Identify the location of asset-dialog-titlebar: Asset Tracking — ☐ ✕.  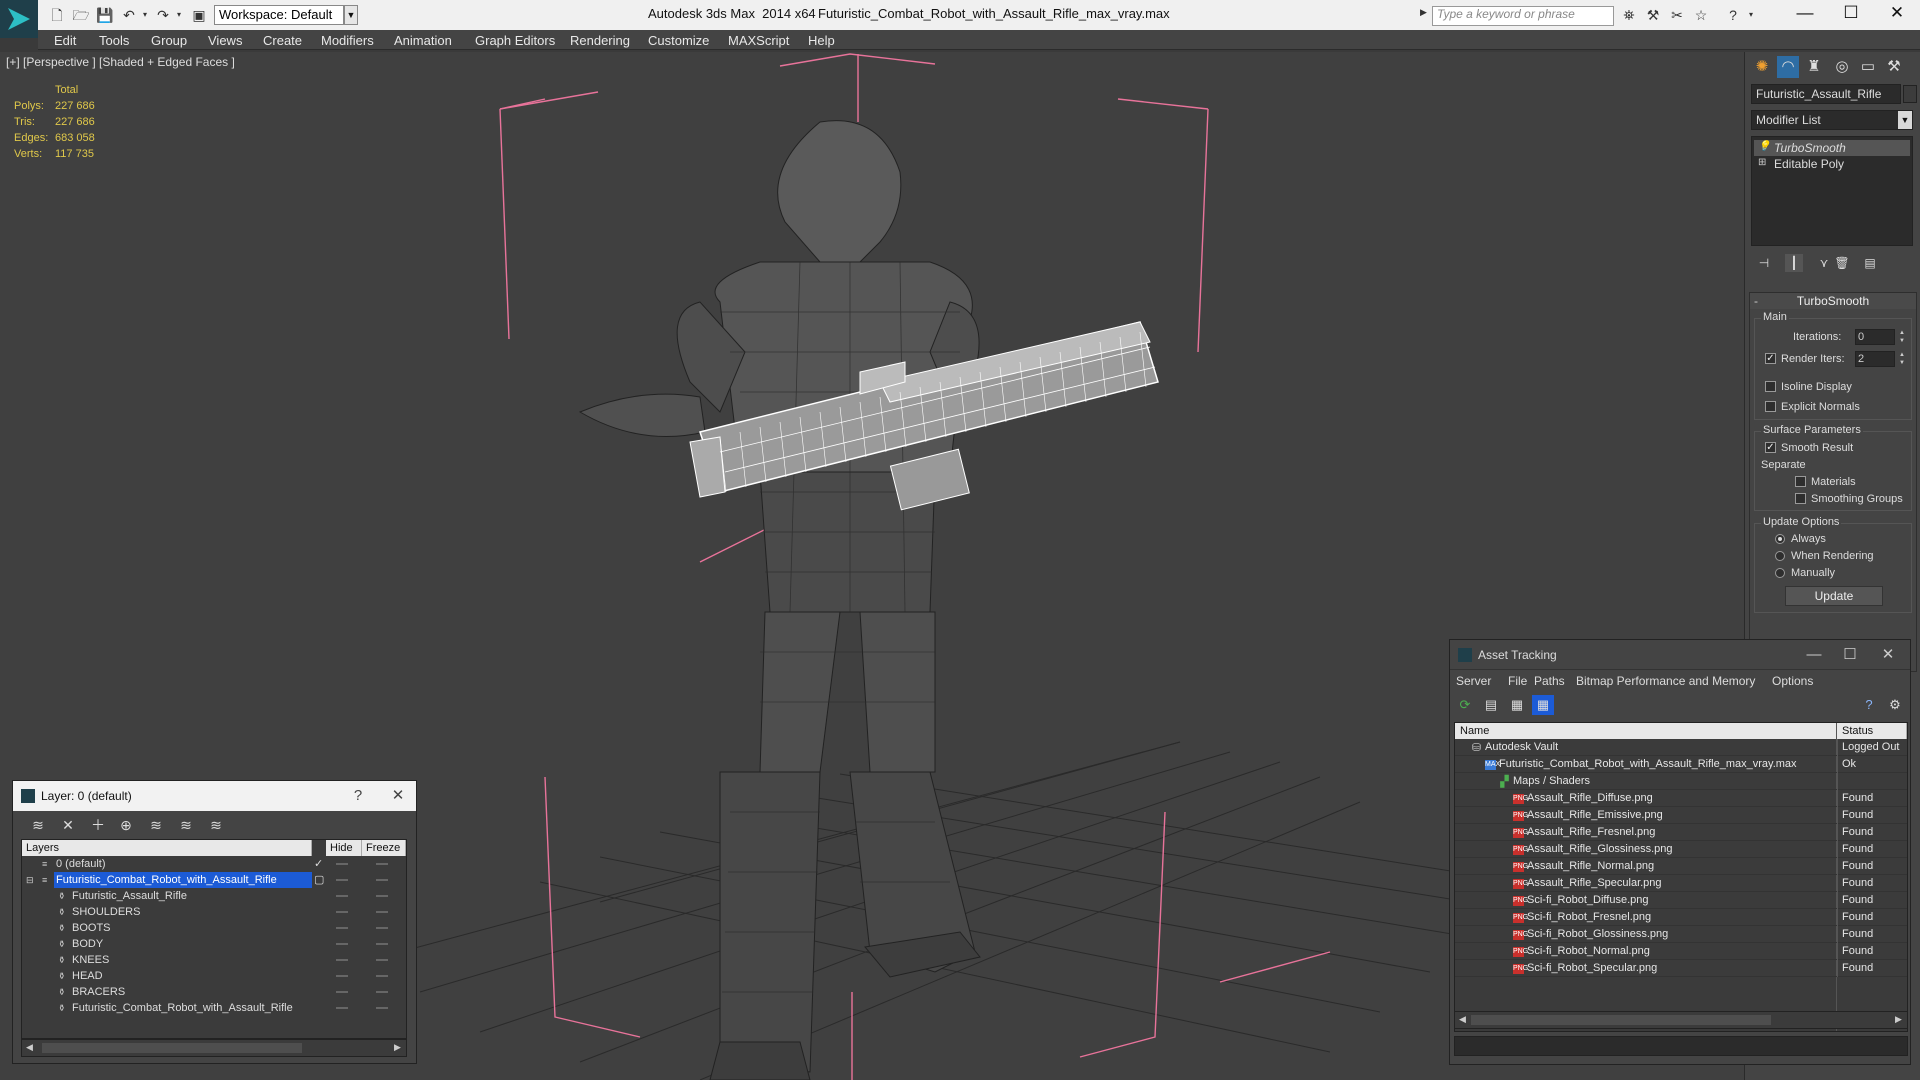
(1680, 655).